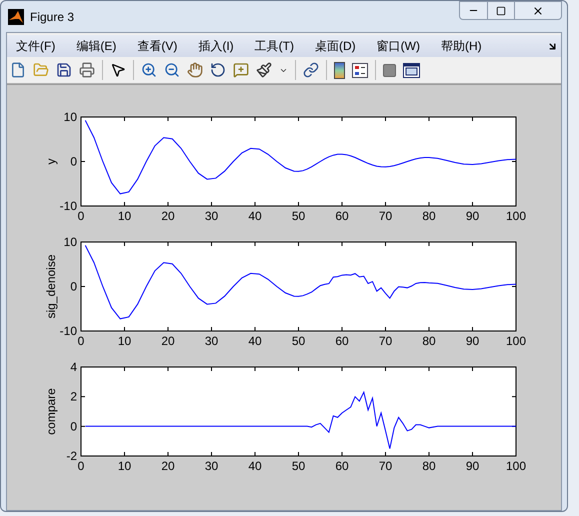 The image size is (579, 516). Describe the element at coordinates (274, 46) in the screenshot. I see `menu-item: 工具(T)` at that location.